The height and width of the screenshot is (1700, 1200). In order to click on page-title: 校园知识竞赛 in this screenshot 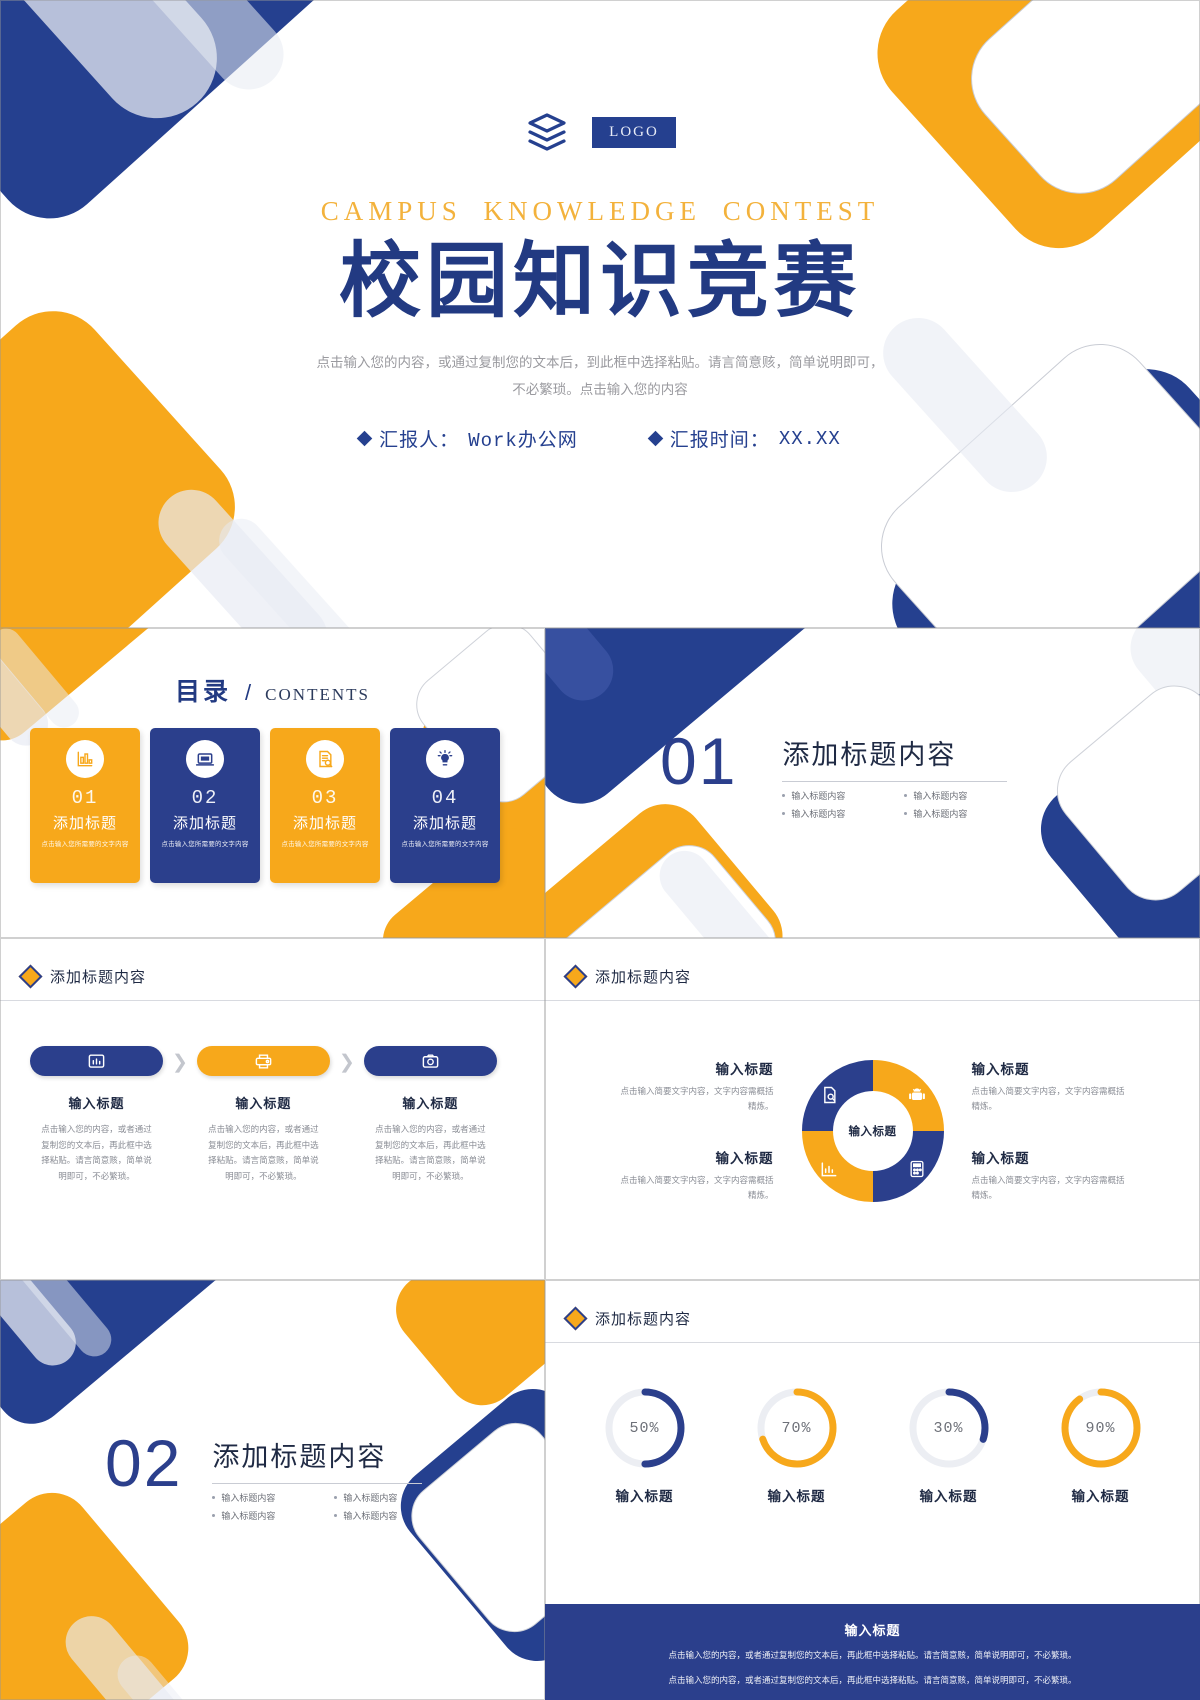, I will do `click(599, 281)`.